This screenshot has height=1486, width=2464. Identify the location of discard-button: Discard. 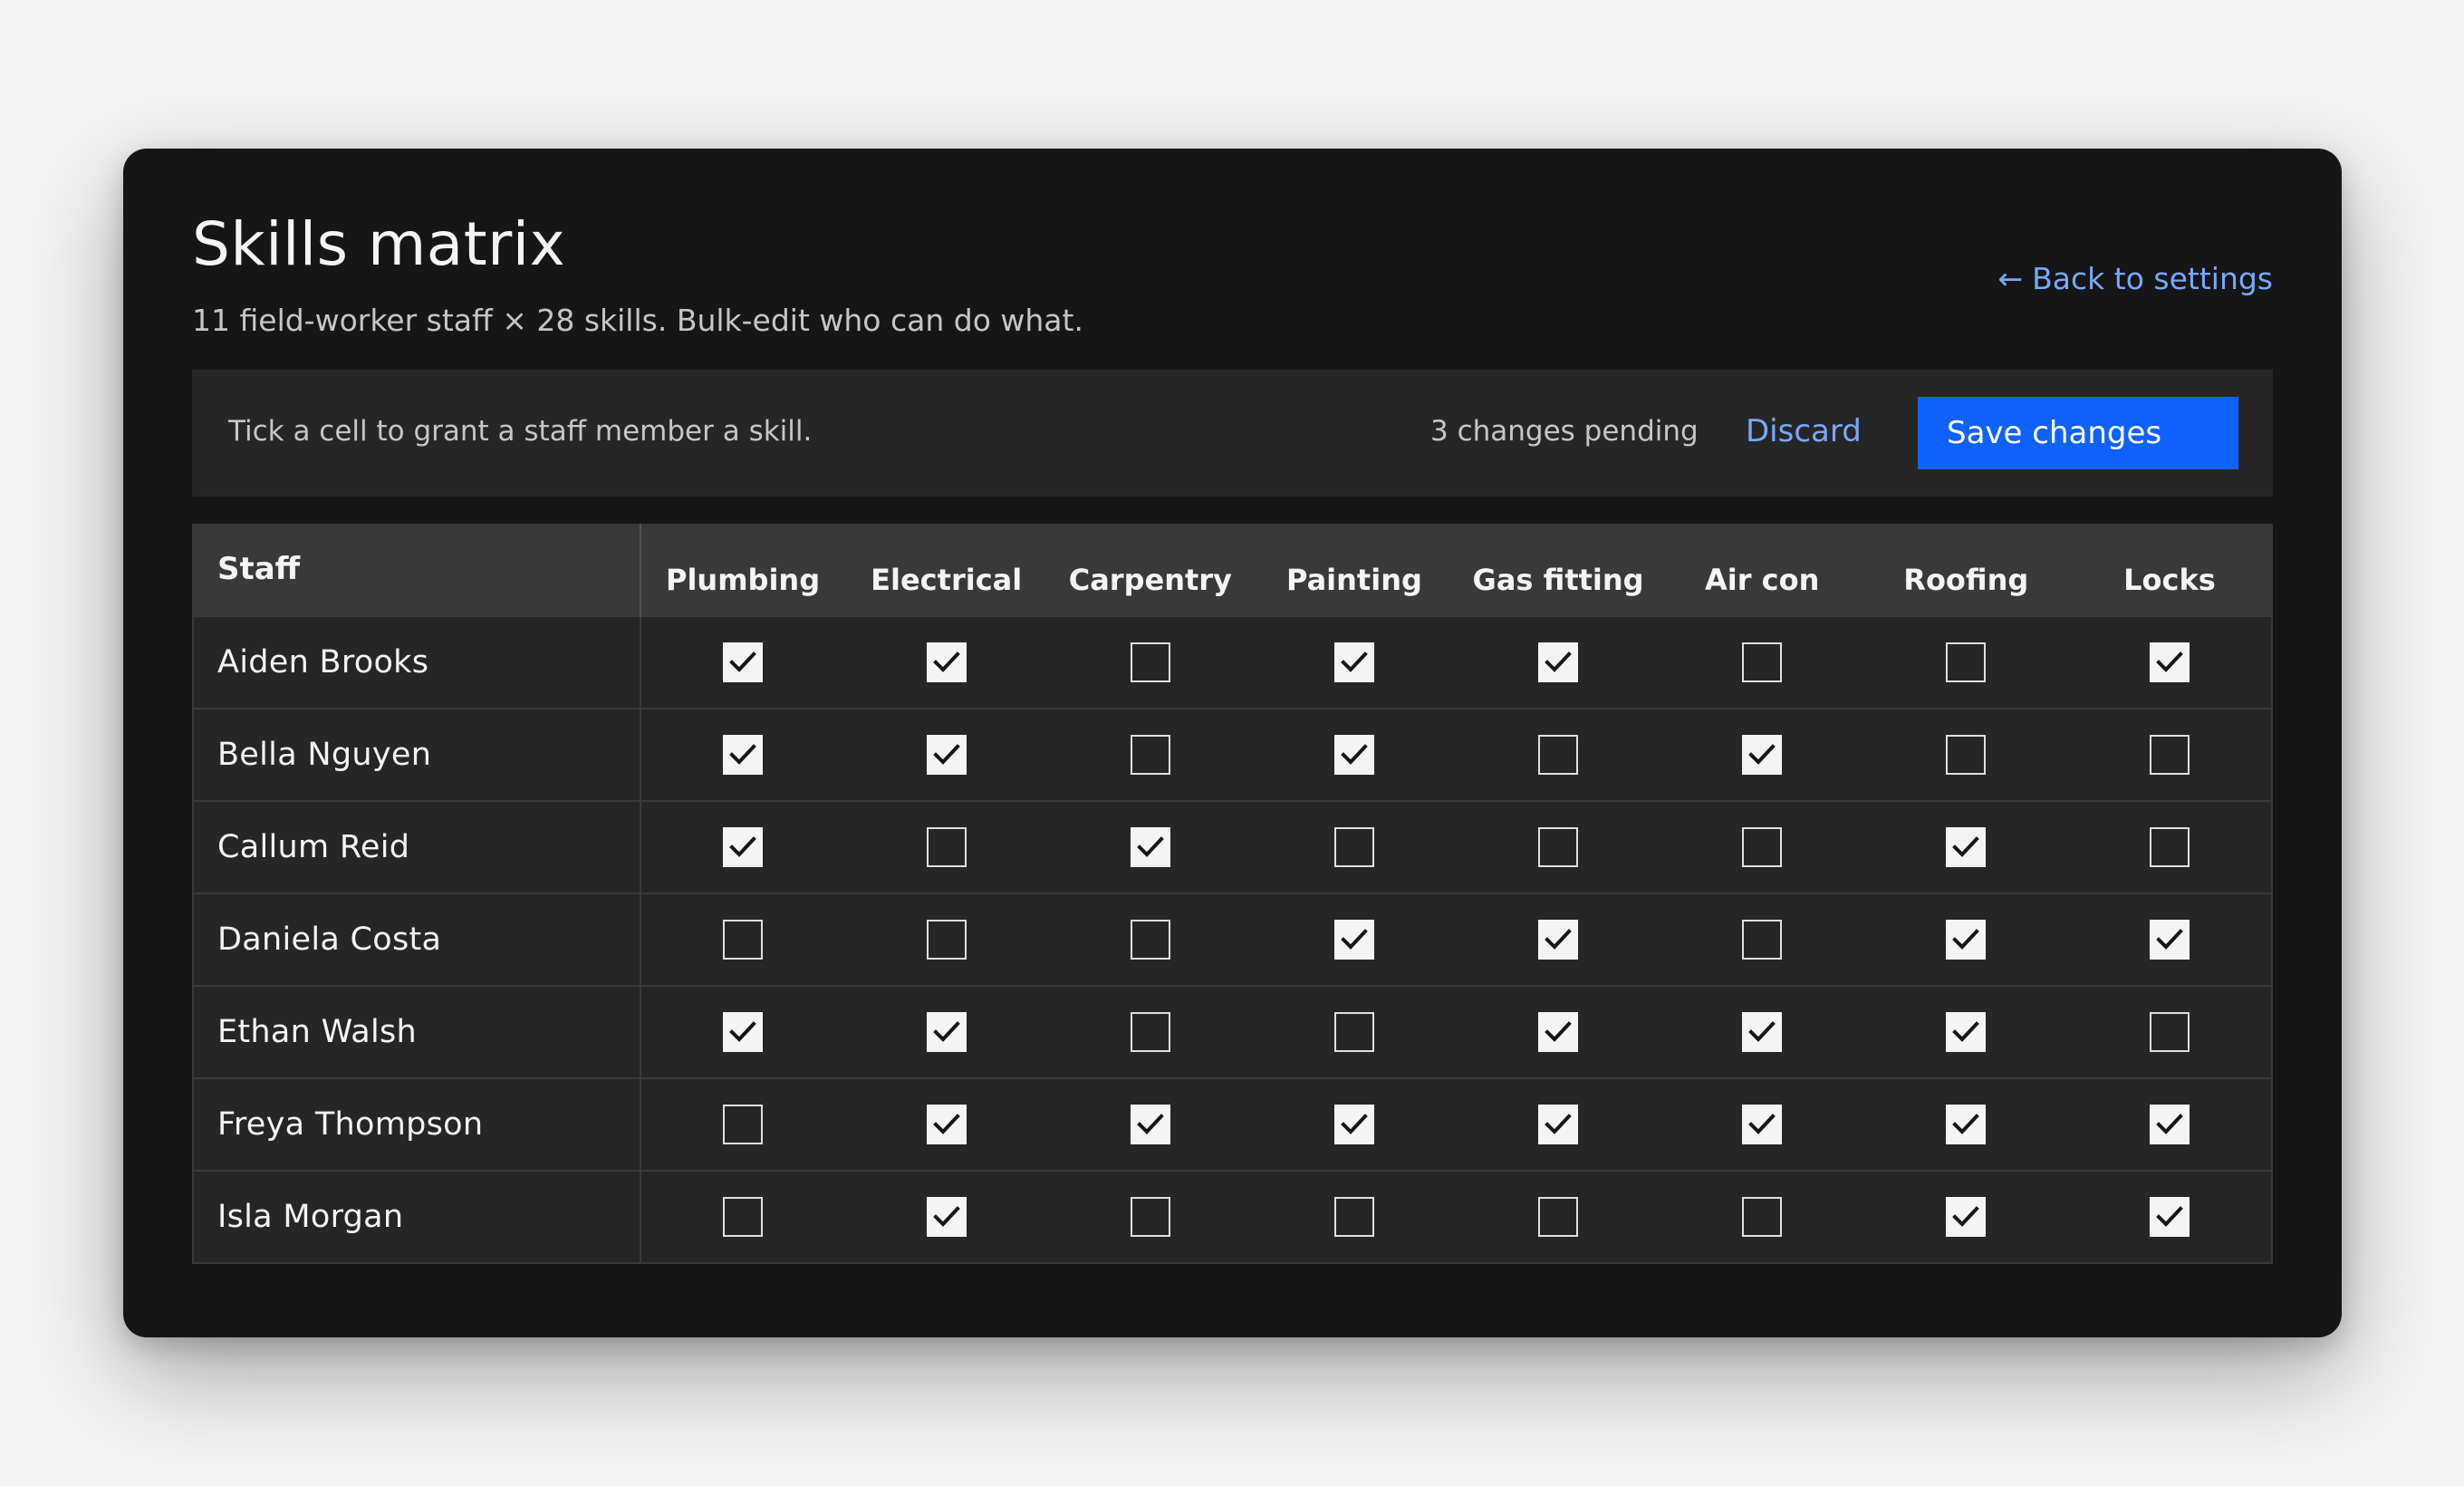
(1804, 432).